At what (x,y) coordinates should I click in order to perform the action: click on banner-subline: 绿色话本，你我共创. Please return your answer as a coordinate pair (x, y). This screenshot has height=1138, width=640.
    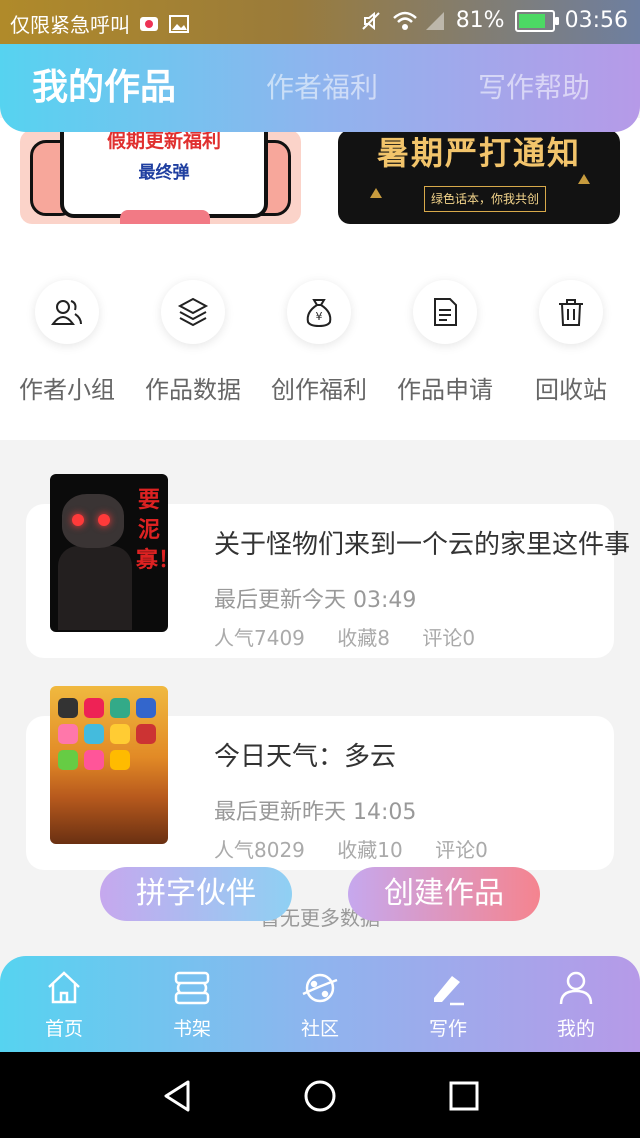
    Looking at the image, I should click on (485, 199).